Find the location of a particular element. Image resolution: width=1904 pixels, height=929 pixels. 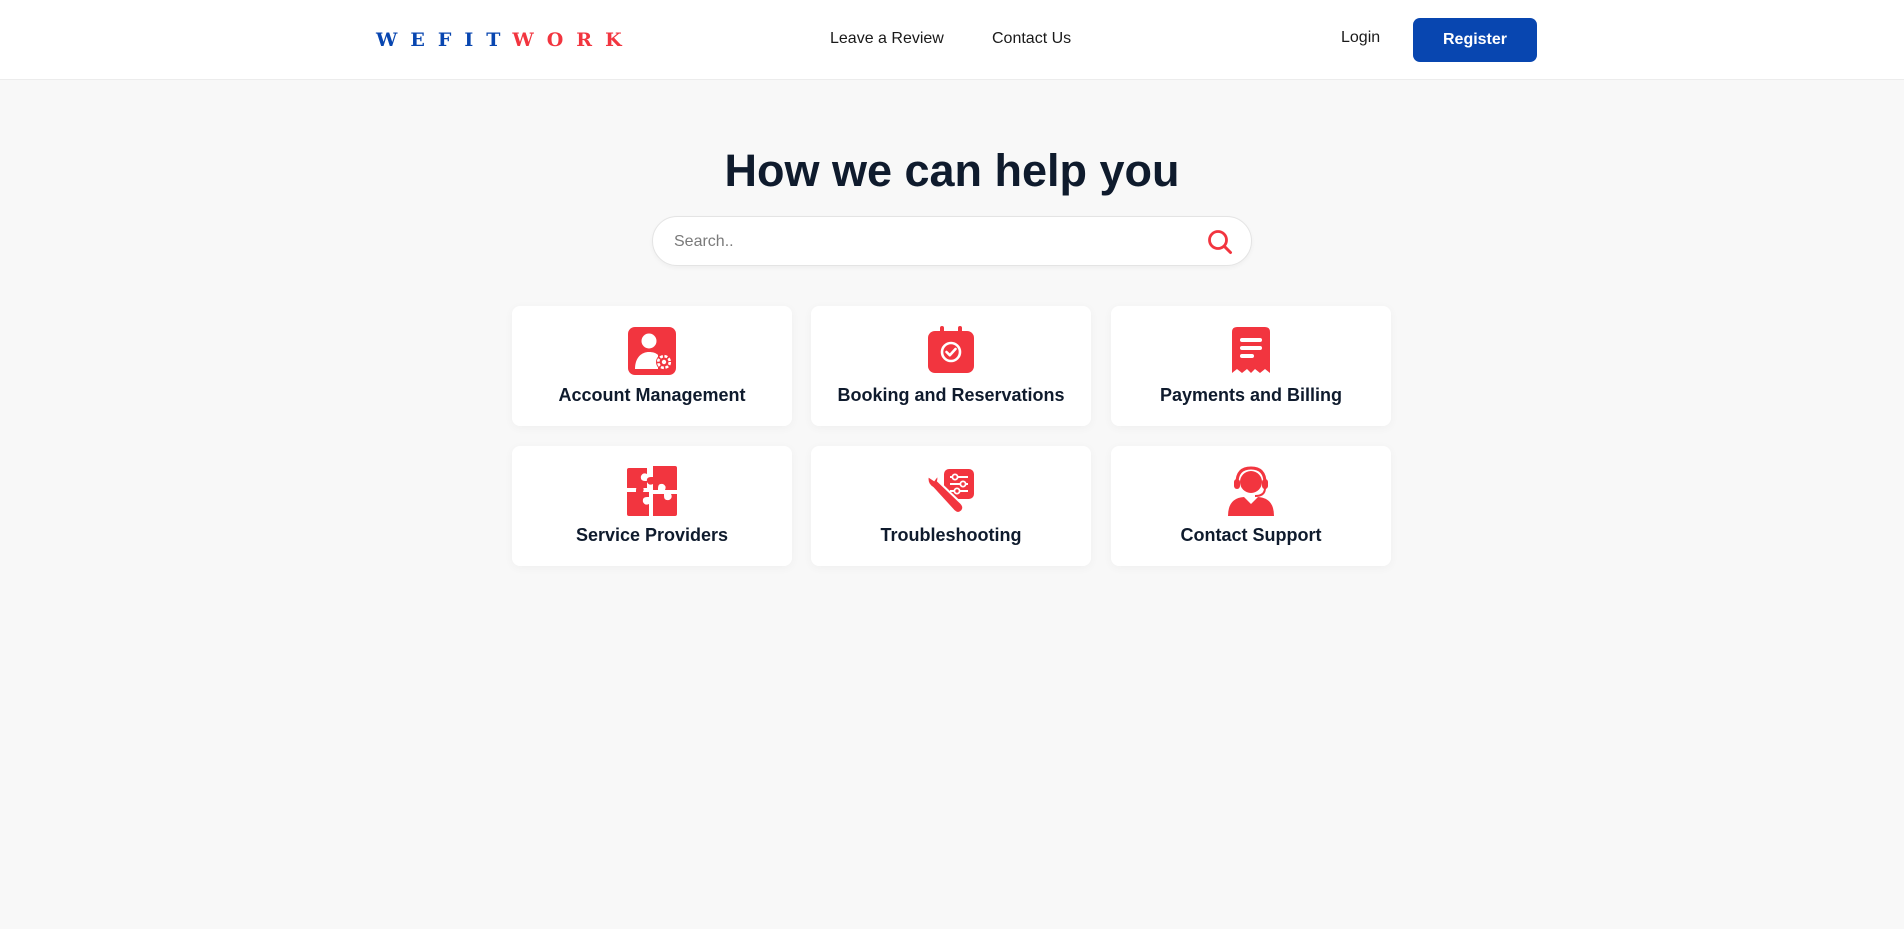

logo-text-blue: WEFIT is located at coordinates (438, 40).